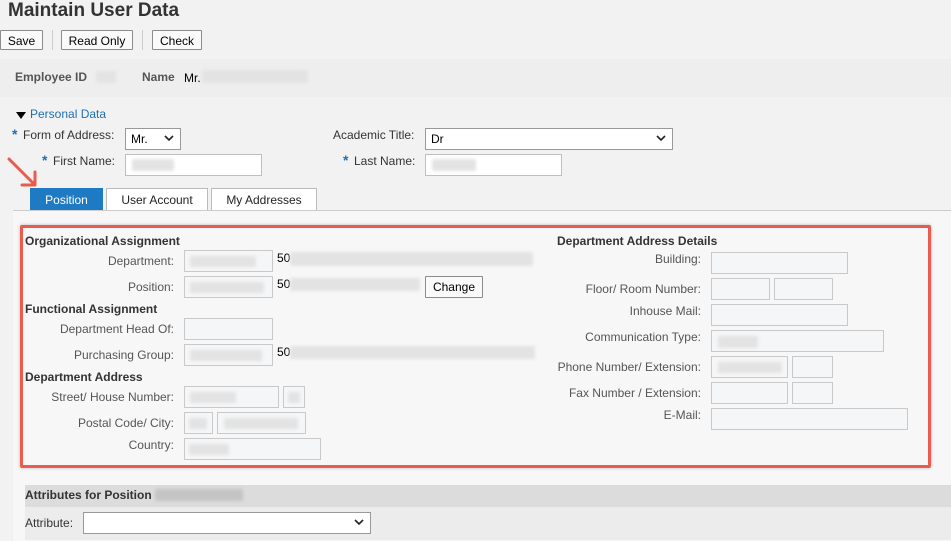 The image size is (951, 541). Describe the element at coordinates (193, 165) in the screenshot. I see `first-name-field` at that location.